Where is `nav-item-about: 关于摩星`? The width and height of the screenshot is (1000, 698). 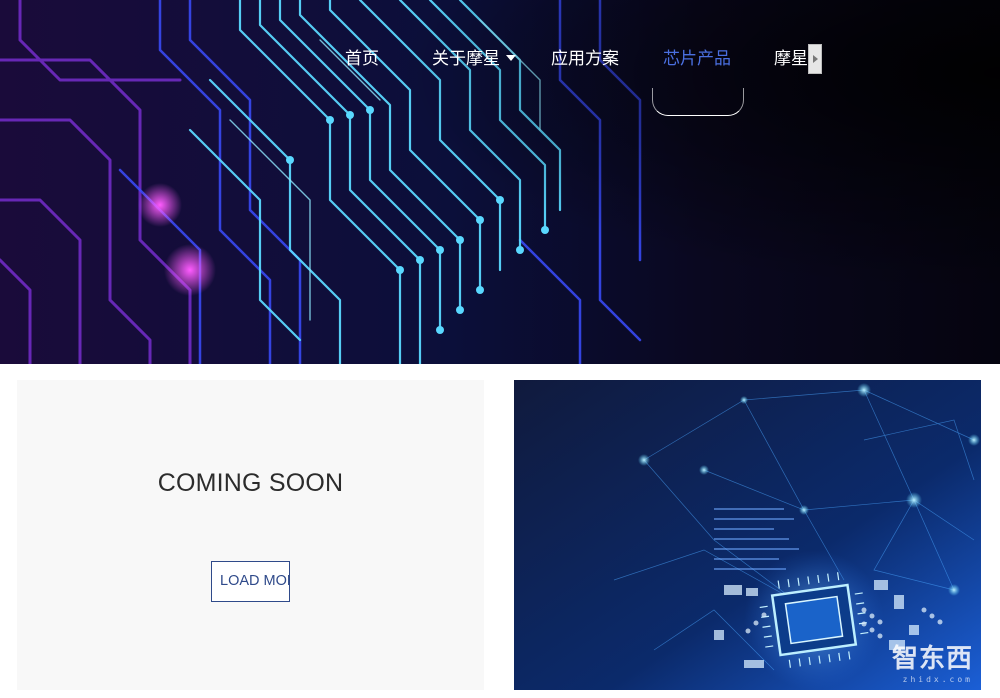 nav-item-about: 关于摩星 is located at coordinates (474, 59).